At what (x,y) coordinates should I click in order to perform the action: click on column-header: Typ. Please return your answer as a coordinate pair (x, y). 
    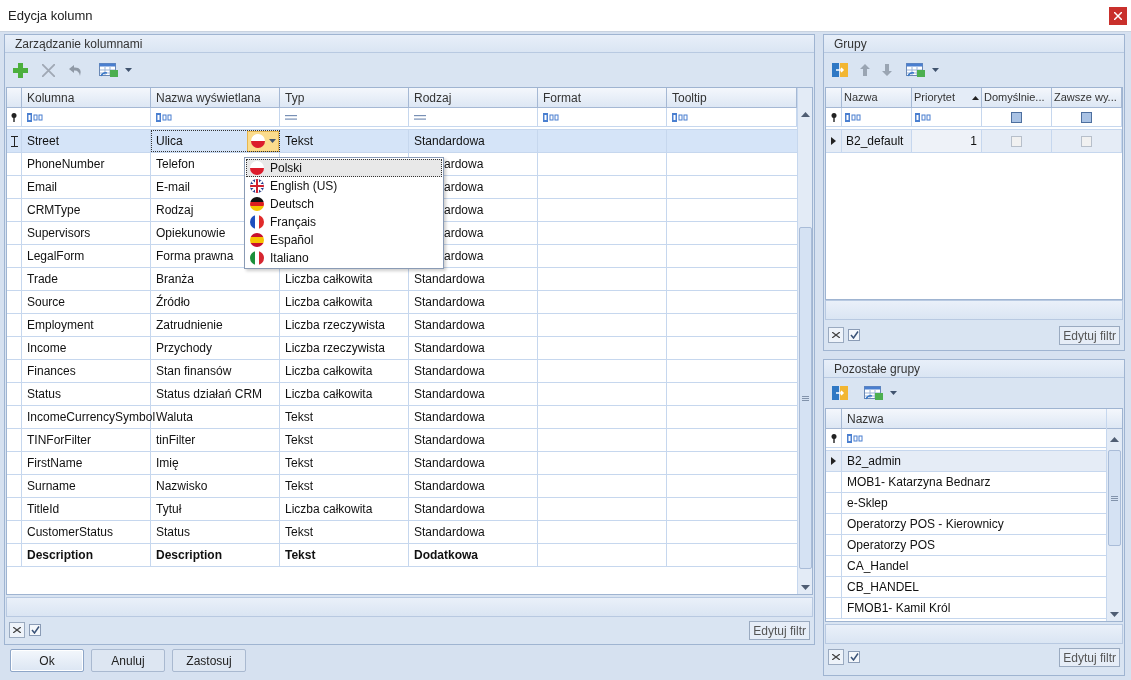
    Looking at the image, I should click on (344, 97).